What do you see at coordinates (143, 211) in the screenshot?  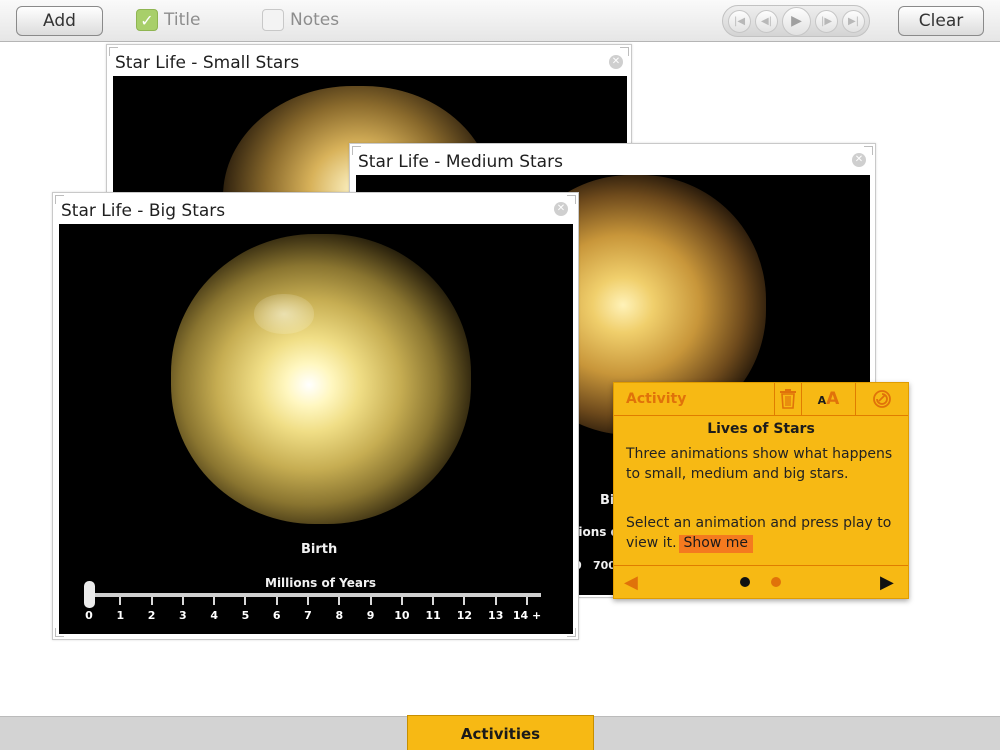 I see `window-title: Star Life - Big Stars` at bounding box center [143, 211].